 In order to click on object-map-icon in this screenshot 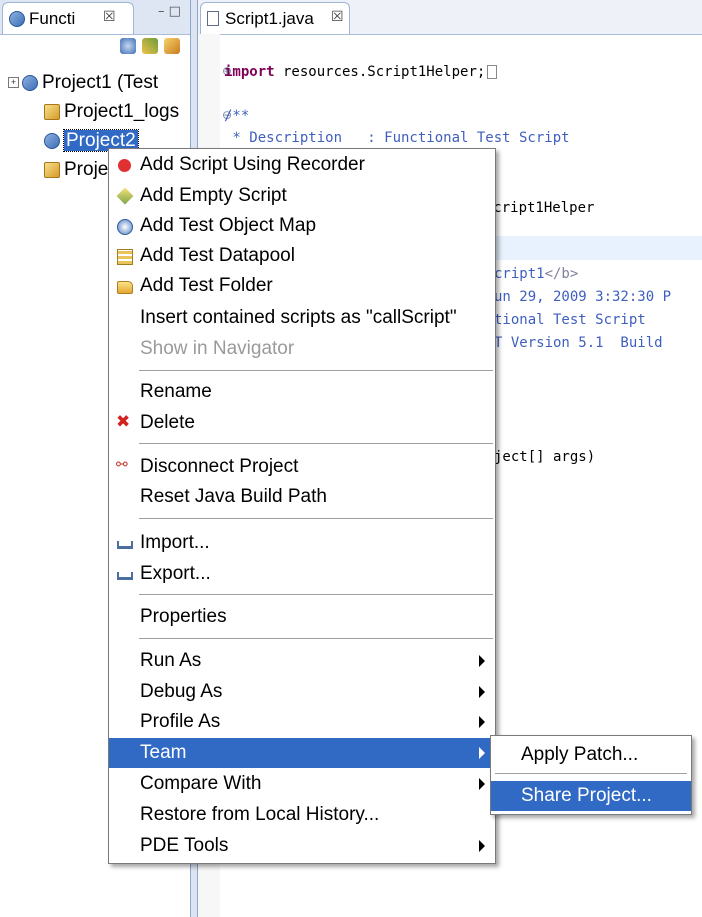, I will do `click(125, 227)`.